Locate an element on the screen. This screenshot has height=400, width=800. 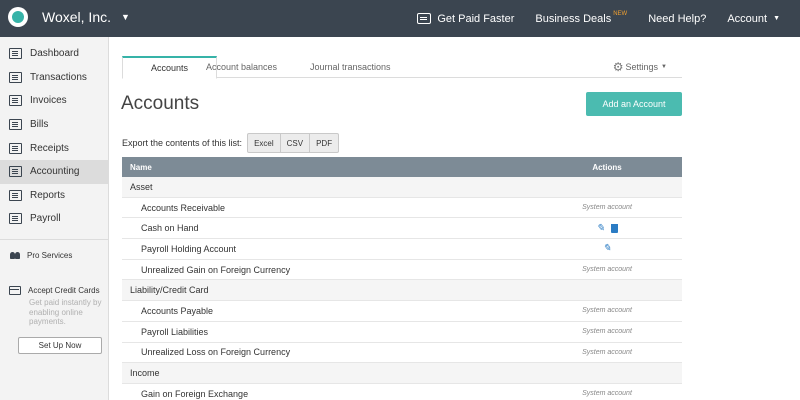
table-group-row: Liability/Credit Card is located at coordinates (402, 291).